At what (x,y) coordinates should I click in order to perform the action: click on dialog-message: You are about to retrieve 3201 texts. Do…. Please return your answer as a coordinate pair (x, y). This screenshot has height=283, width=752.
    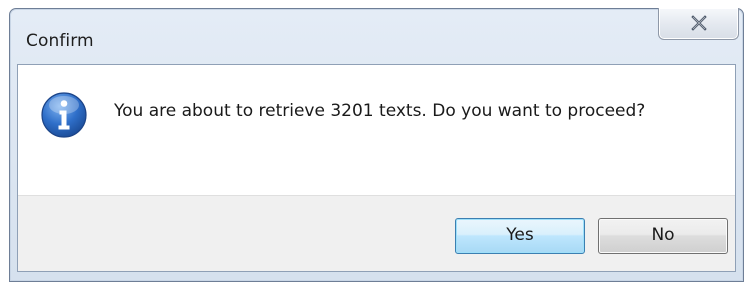
    Looking at the image, I should click on (380, 111).